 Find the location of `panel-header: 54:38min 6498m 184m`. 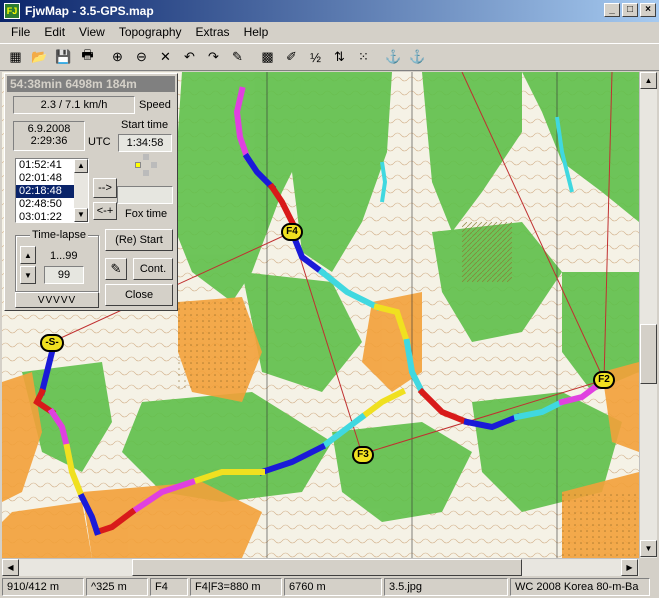

panel-header: 54:38min 6498m 184m is located at coordinates (91, 84).